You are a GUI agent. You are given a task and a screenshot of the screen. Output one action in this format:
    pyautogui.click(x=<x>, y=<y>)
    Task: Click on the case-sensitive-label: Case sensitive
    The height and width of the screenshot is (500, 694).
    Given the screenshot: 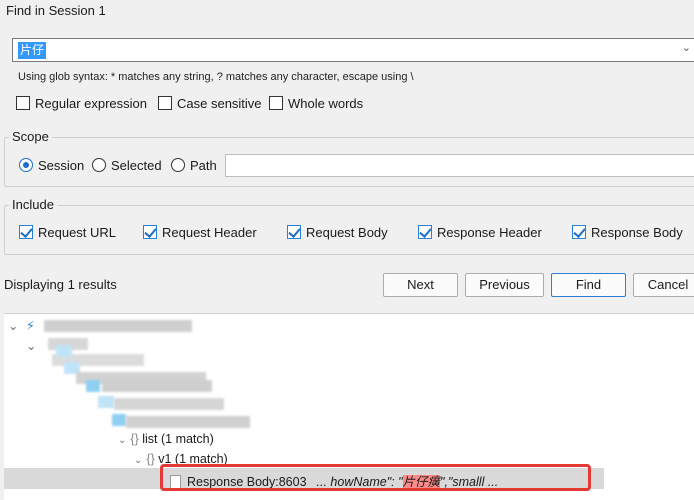 What is the action you would take?
    pyautogui.click(x=219, y=103)
    